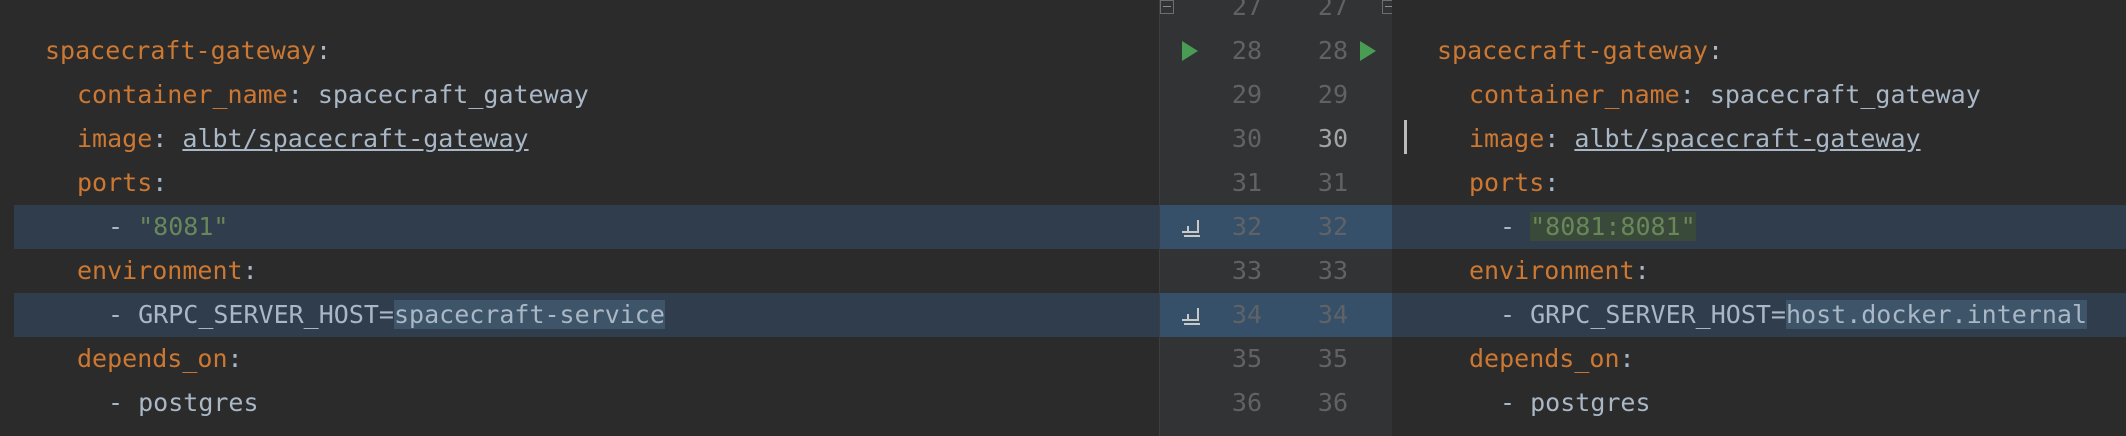 This screenshot has width=2126, height=436. What do you see at coordinates (1332, 358) in the screenshot?
I see `line-number-right: 35` at bounding box center [1332, 358].